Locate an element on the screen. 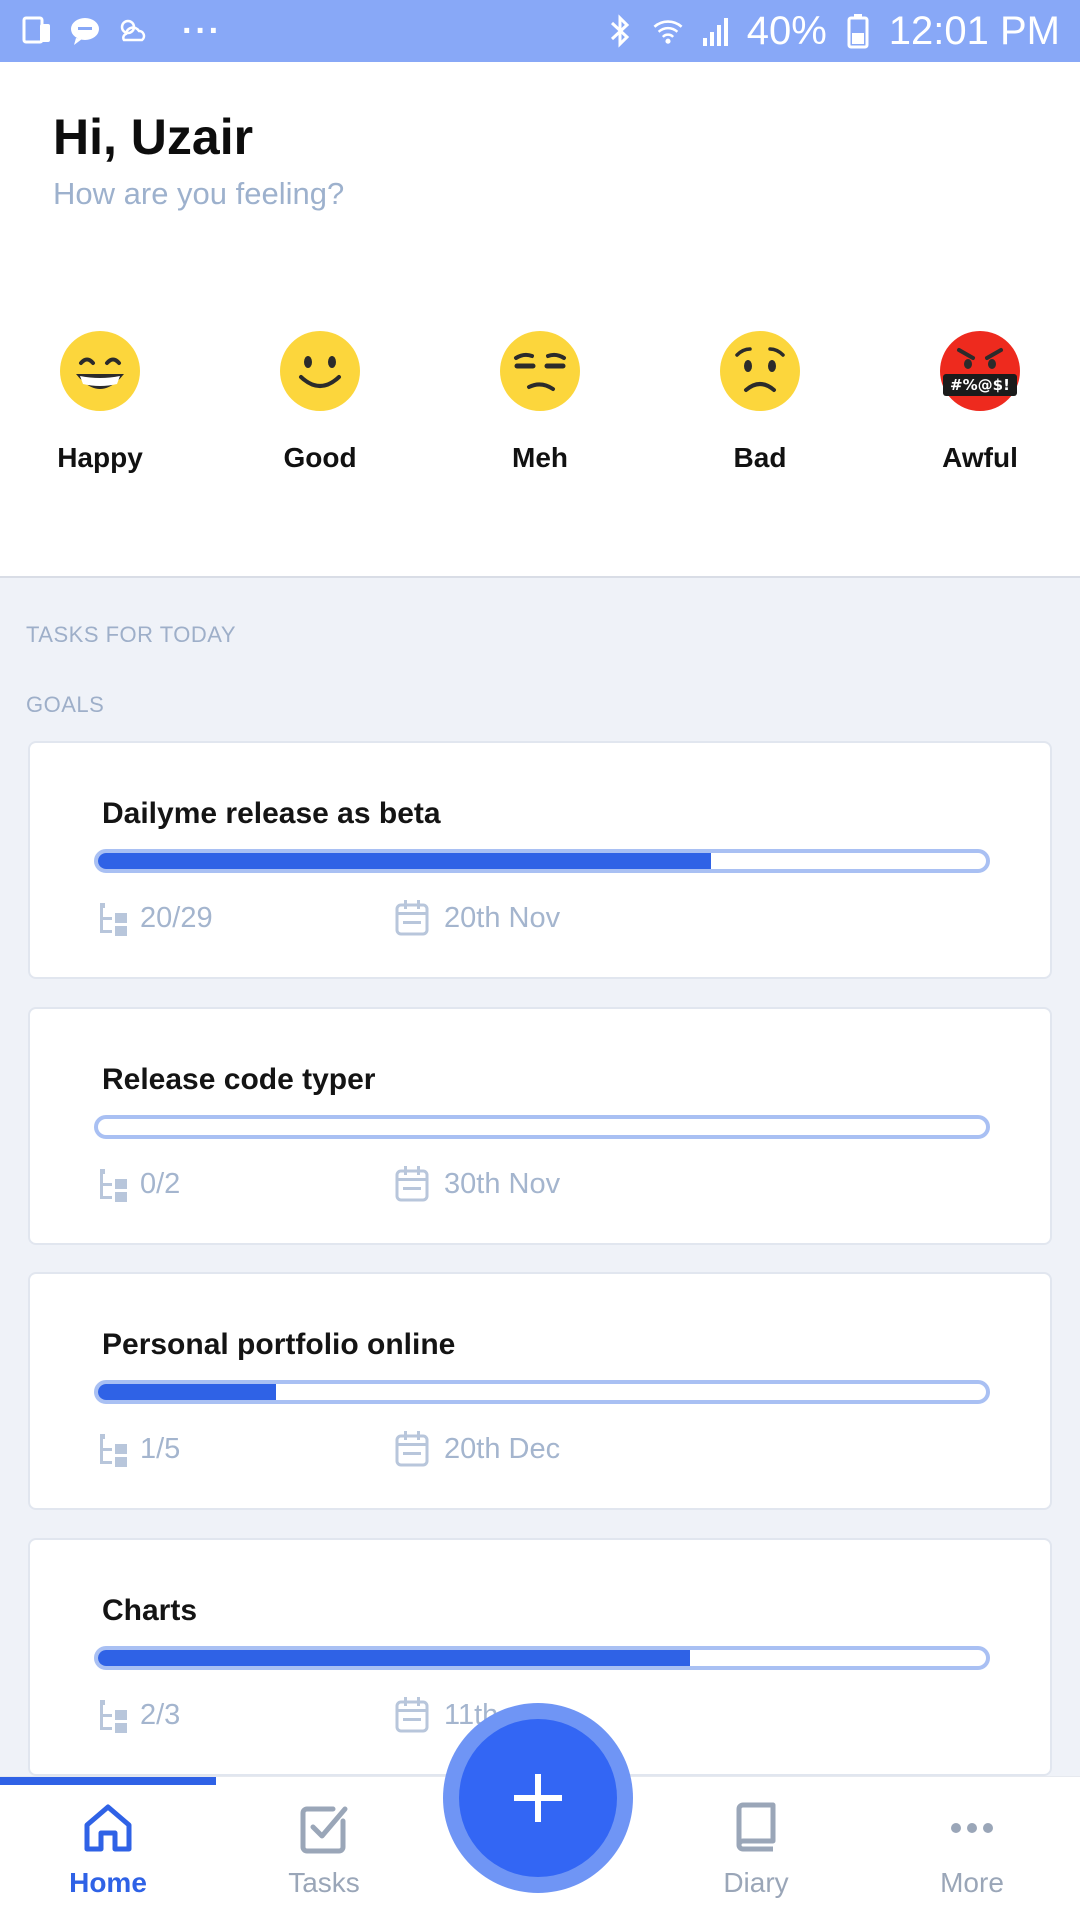 The width and height of the screenshot is (1080, 1920). nav-label: Home is located at coordinates (108, 1882).